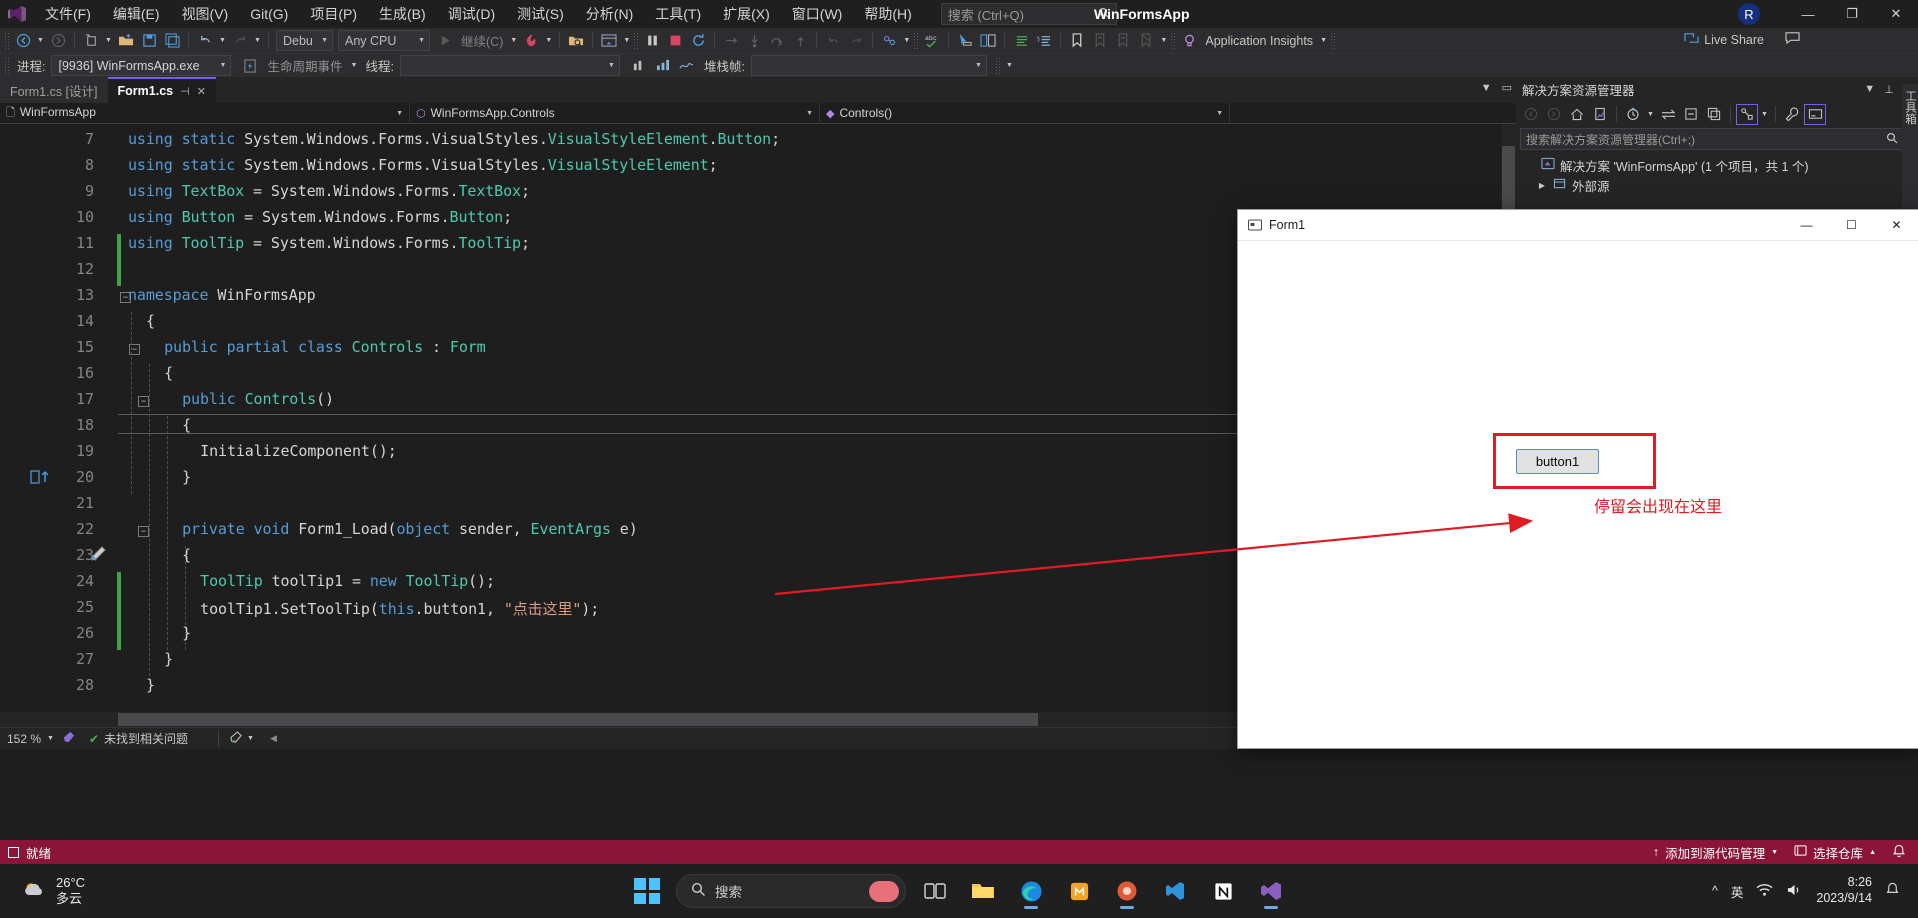 The image size is (1918, 918). I want to click on pin-icon: ⊣, so click(185, 91).